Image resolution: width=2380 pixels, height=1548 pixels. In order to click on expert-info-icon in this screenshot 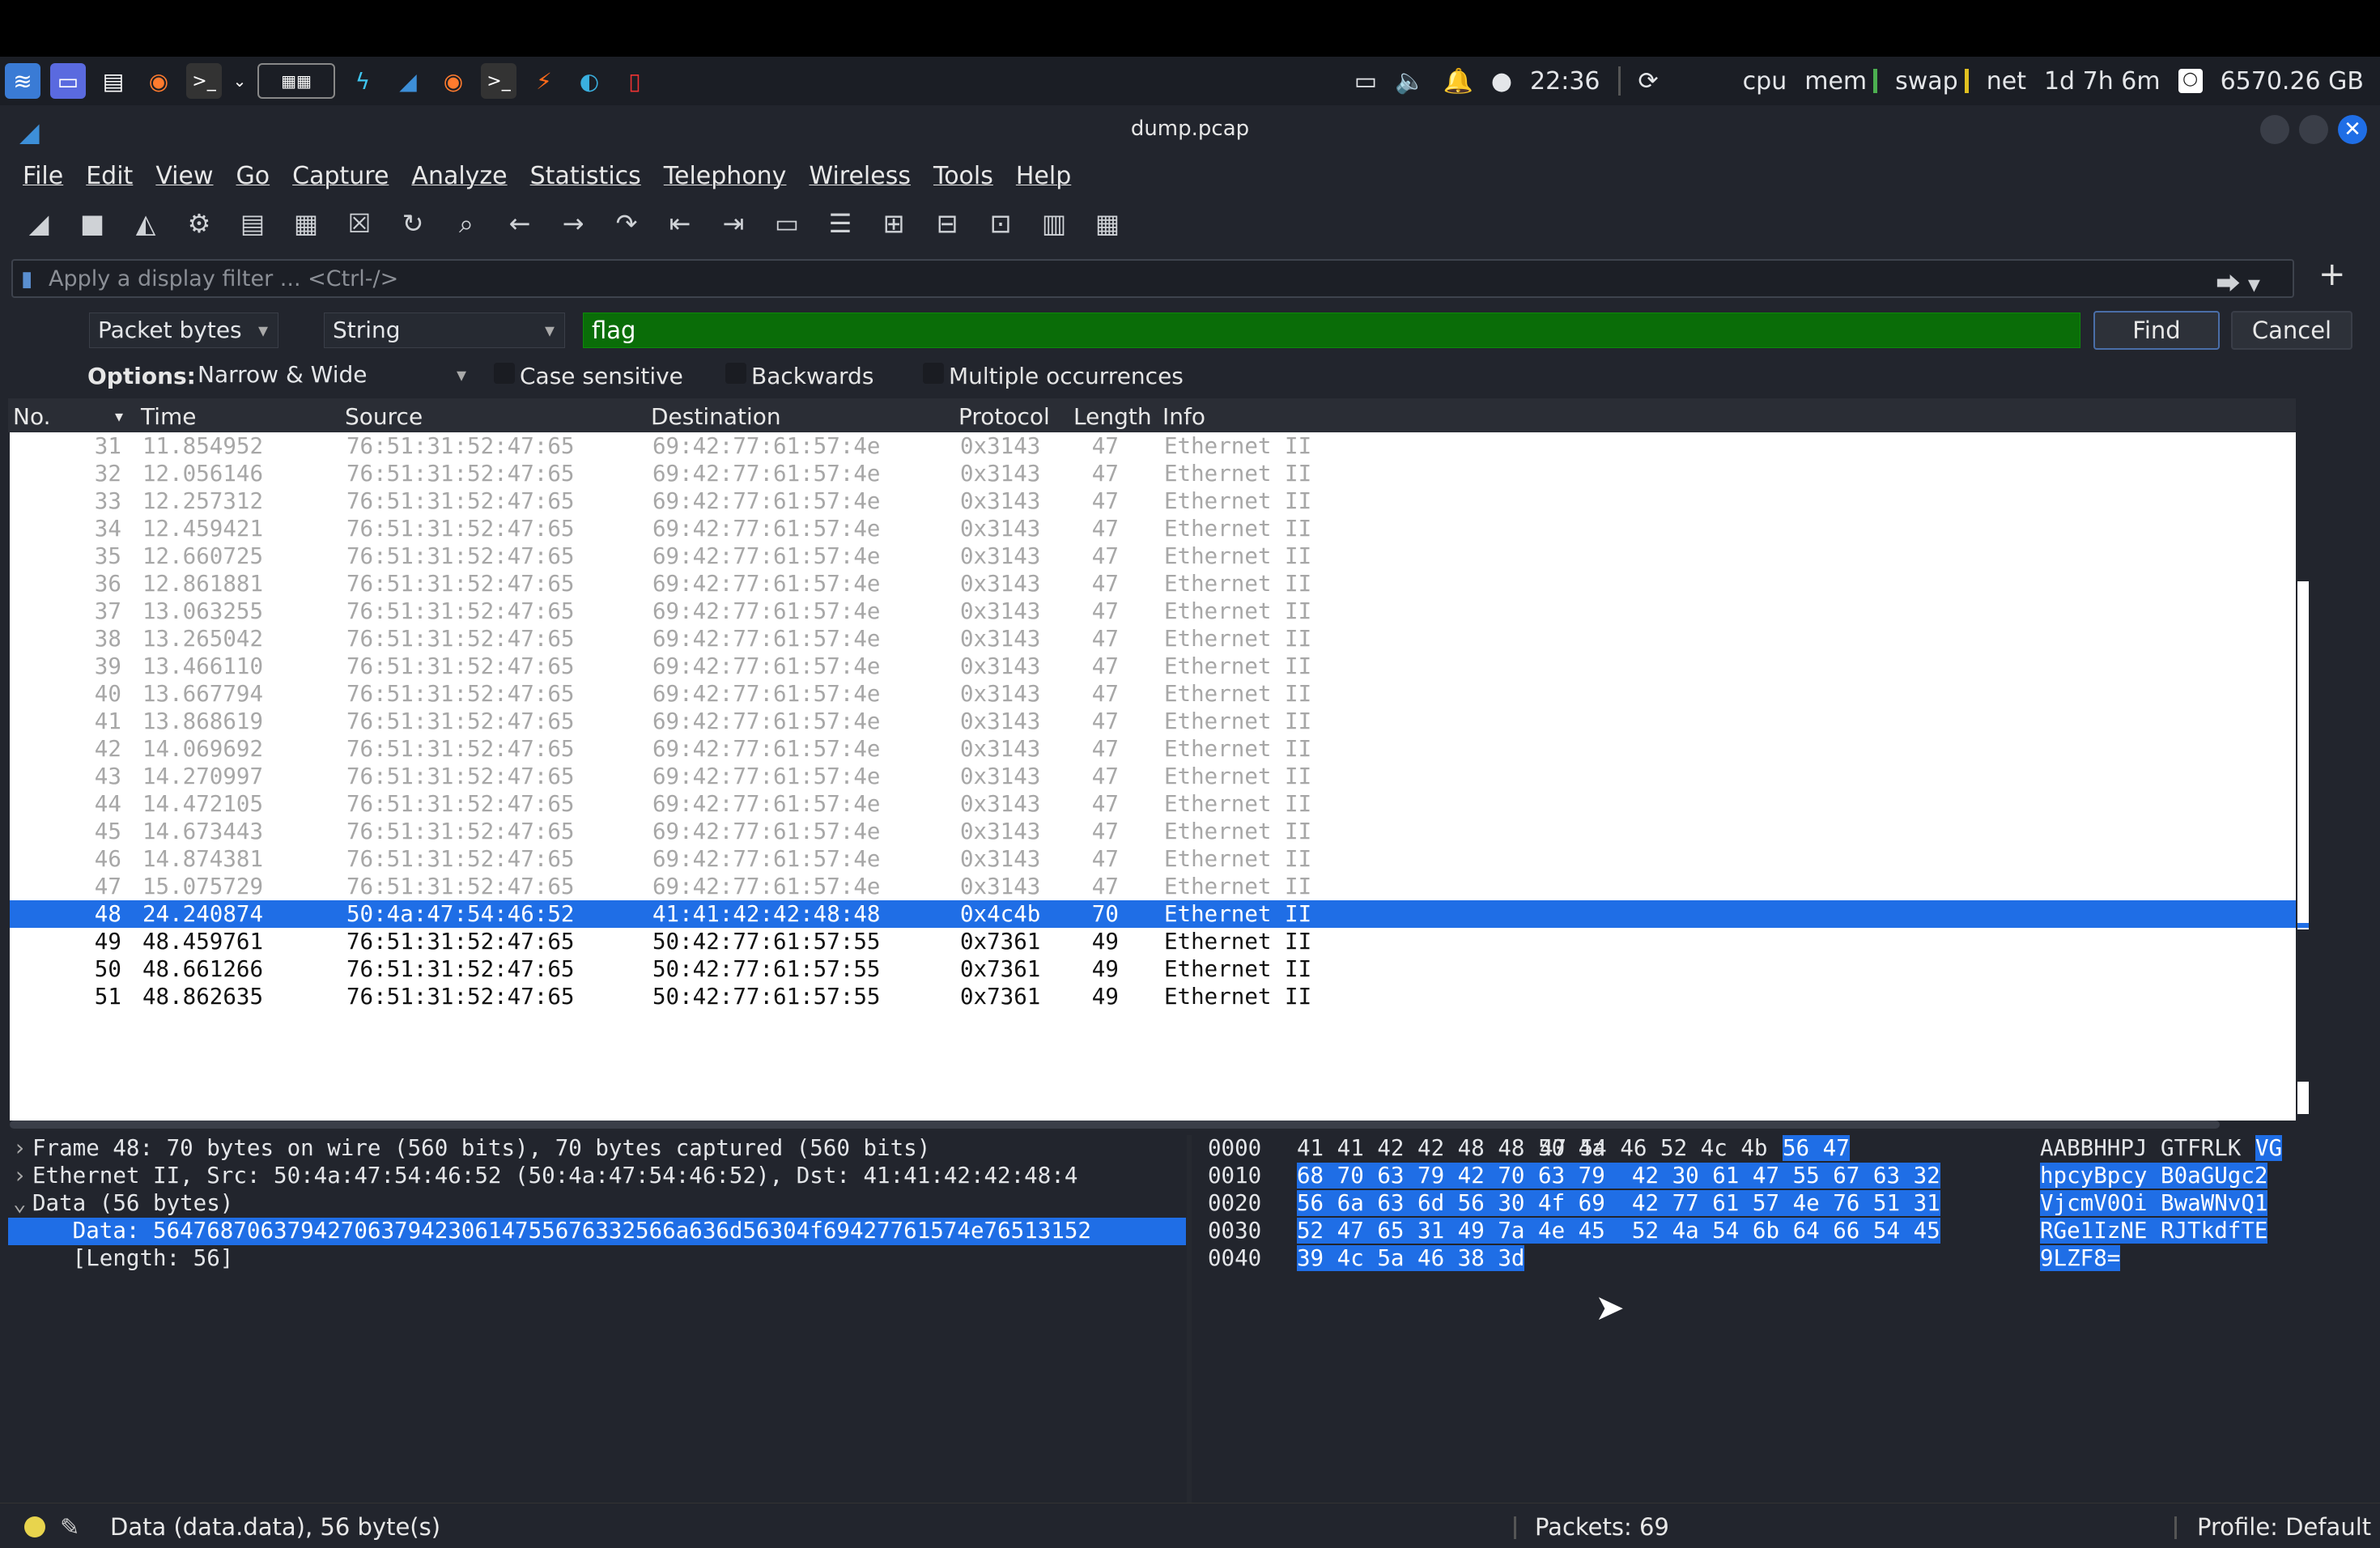, I will do `click(34, 1527)`.